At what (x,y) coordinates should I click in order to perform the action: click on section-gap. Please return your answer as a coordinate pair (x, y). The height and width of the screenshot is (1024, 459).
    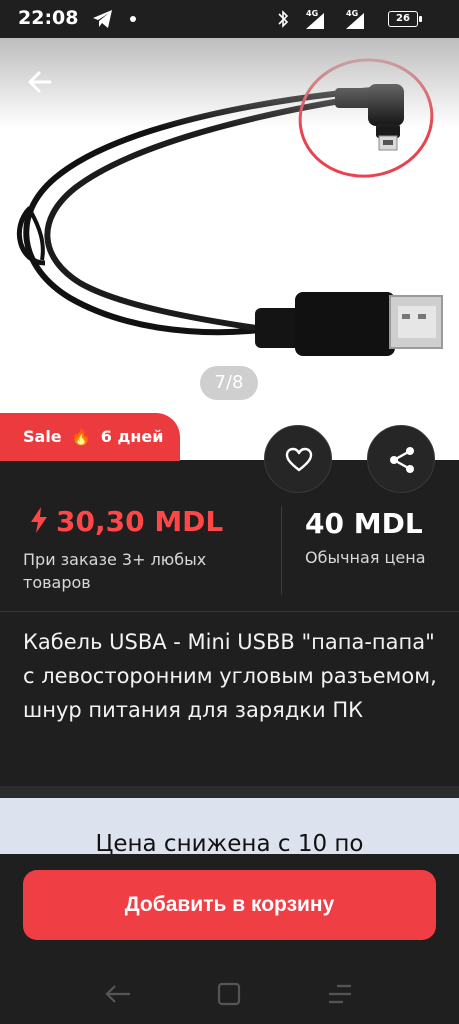
    Looking at the image, I should click on (229, 792).